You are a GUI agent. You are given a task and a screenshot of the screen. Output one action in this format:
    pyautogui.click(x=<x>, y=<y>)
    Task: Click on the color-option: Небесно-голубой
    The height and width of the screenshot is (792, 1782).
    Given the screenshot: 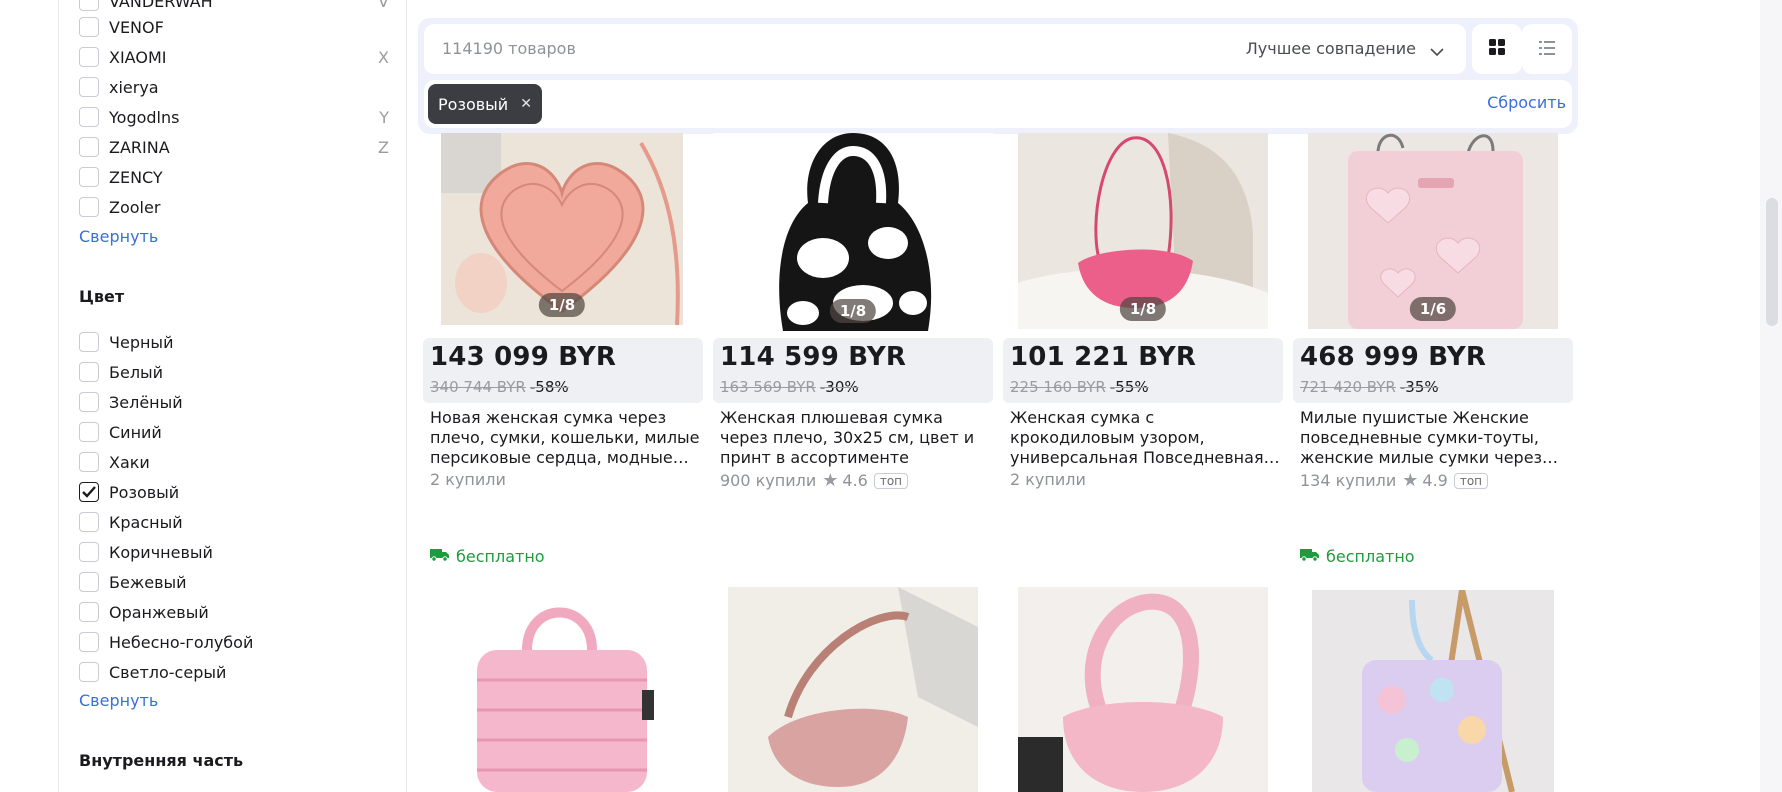 What is the action you would take?
    pyautogui.click(x=234, y=642)
    